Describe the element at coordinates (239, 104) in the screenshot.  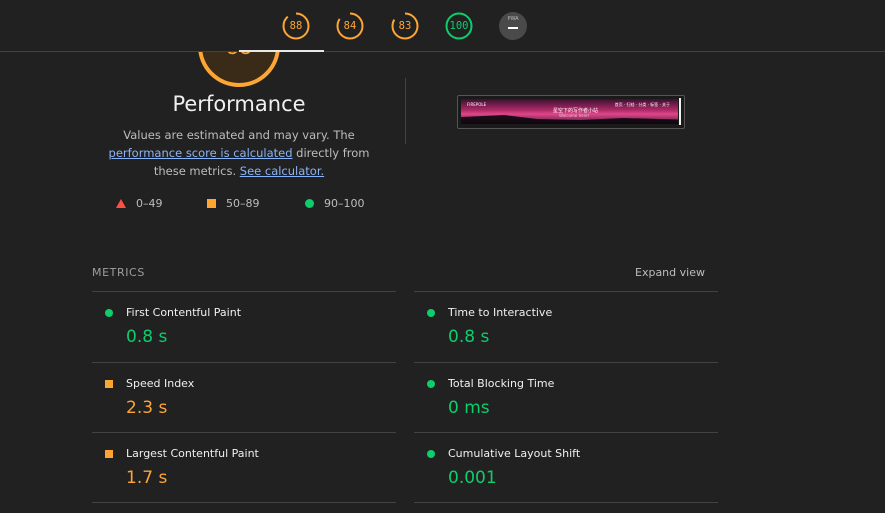
I see `performance-title: Performance` at that location.